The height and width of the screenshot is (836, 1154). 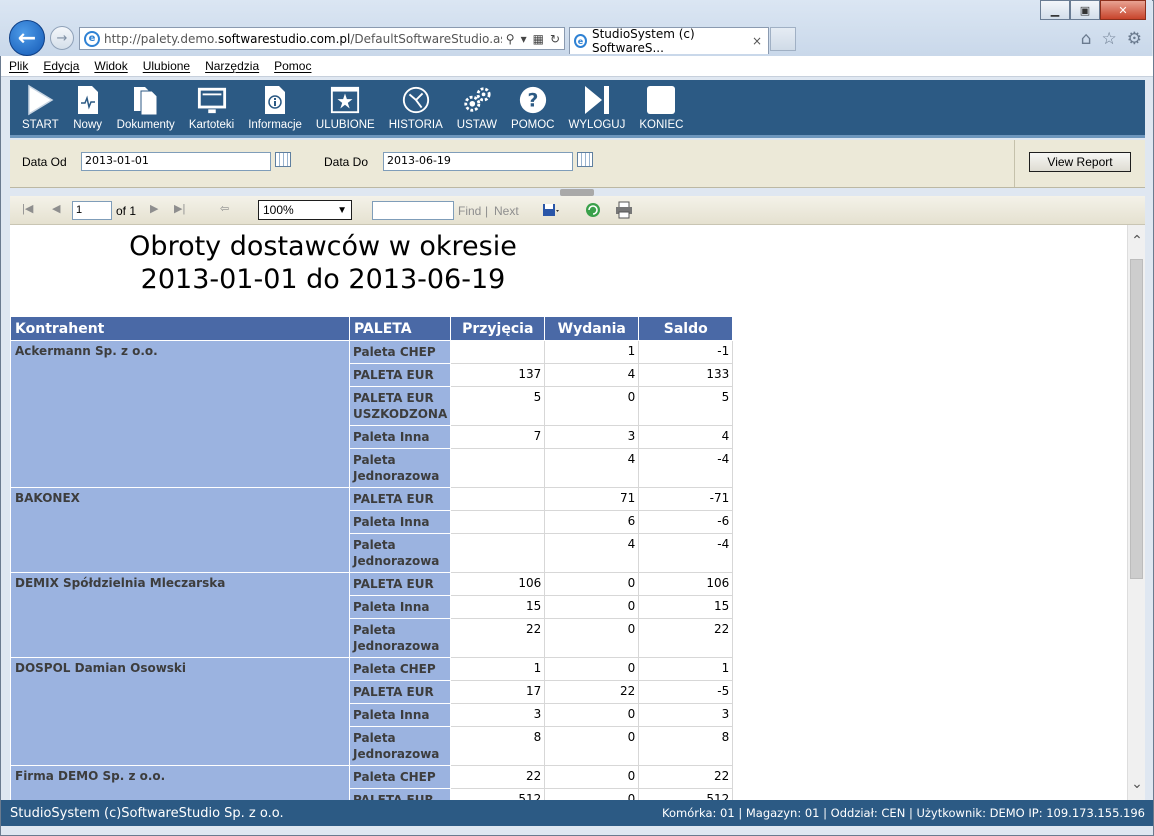 What do you see at coordinates (18, 66) in the screenshot?
I see `menu-item-plik: Plik` at bounding box center [18, 66].